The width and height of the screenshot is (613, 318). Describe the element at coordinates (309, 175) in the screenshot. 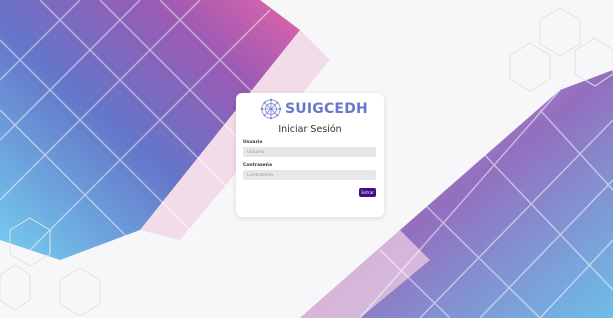

I see `password-input` at that location.